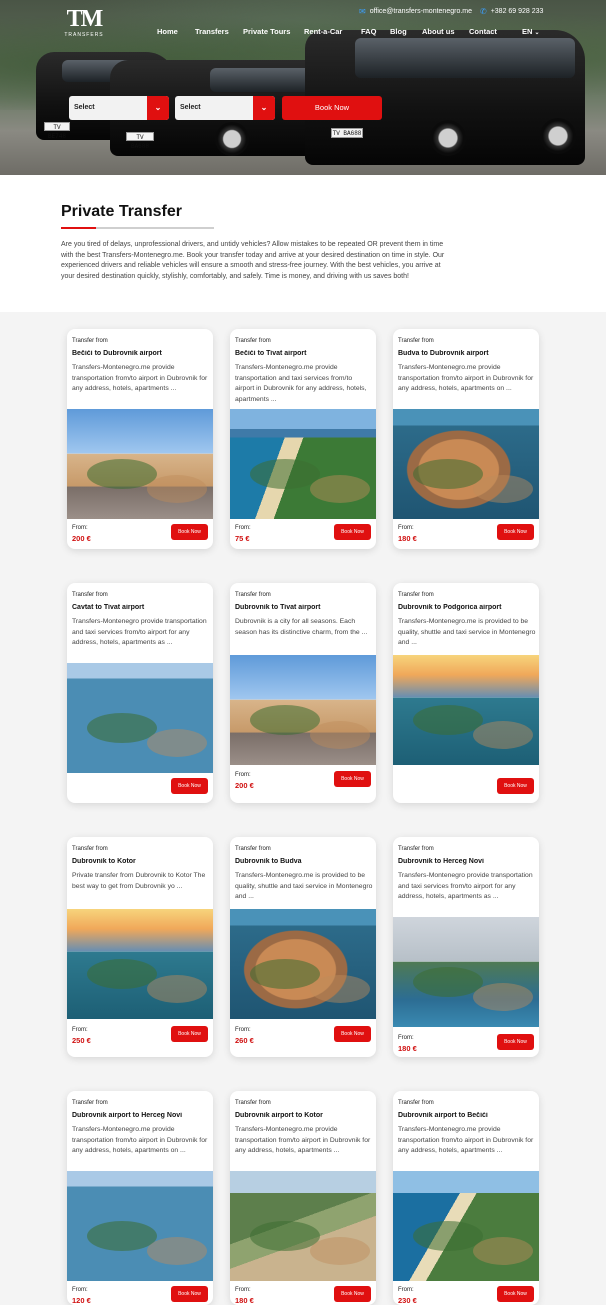 The image size is (606, 1305). What do you see at coordinates (108, 607) in the screenshot?
I see `card-title: Cavtat to Tivat airport` at bounding box center [108, 607].